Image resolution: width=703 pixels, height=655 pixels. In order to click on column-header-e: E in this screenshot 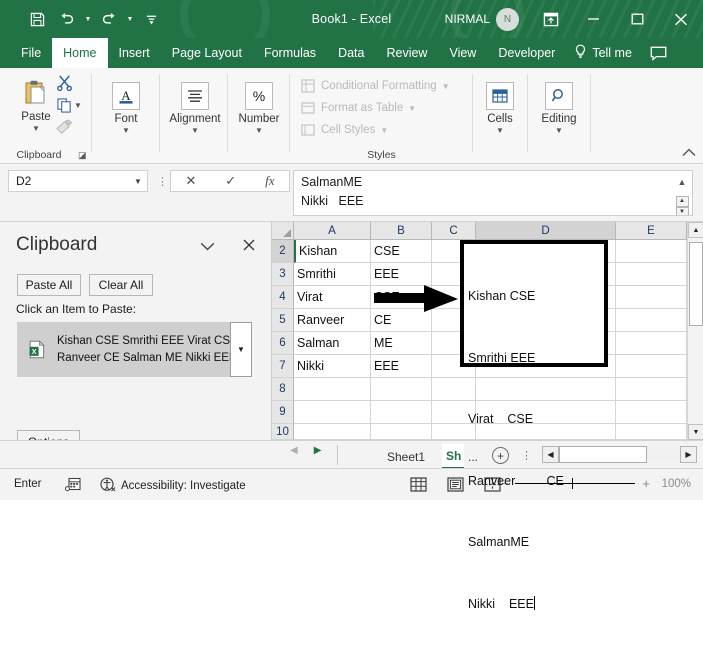, I will do `click(651, 231)`.